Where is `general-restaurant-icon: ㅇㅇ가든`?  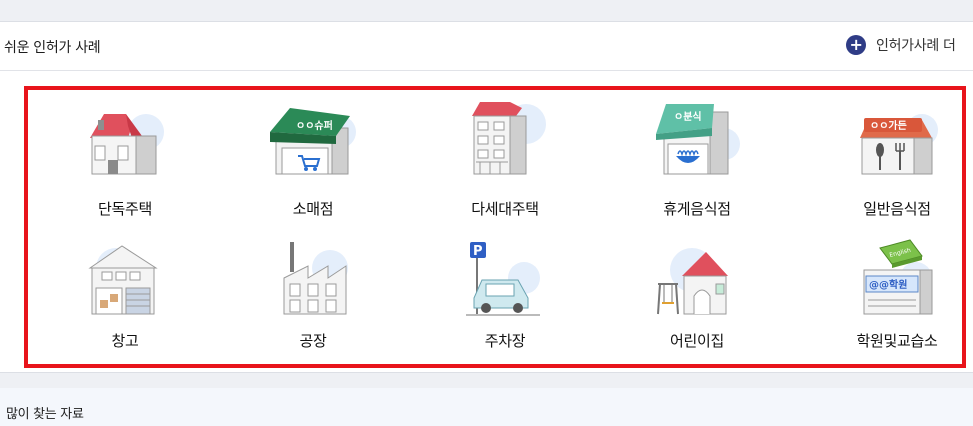 general-restaurant-icon: ㅇㅇ가든 is located at coordinates (899, 144).